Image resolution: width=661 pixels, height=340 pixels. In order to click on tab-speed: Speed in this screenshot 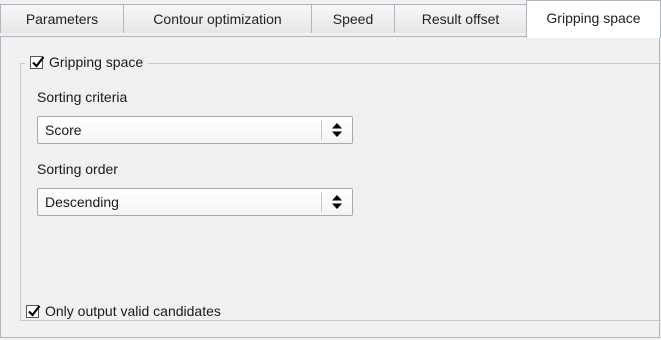, I will do `click(353, 18)`.